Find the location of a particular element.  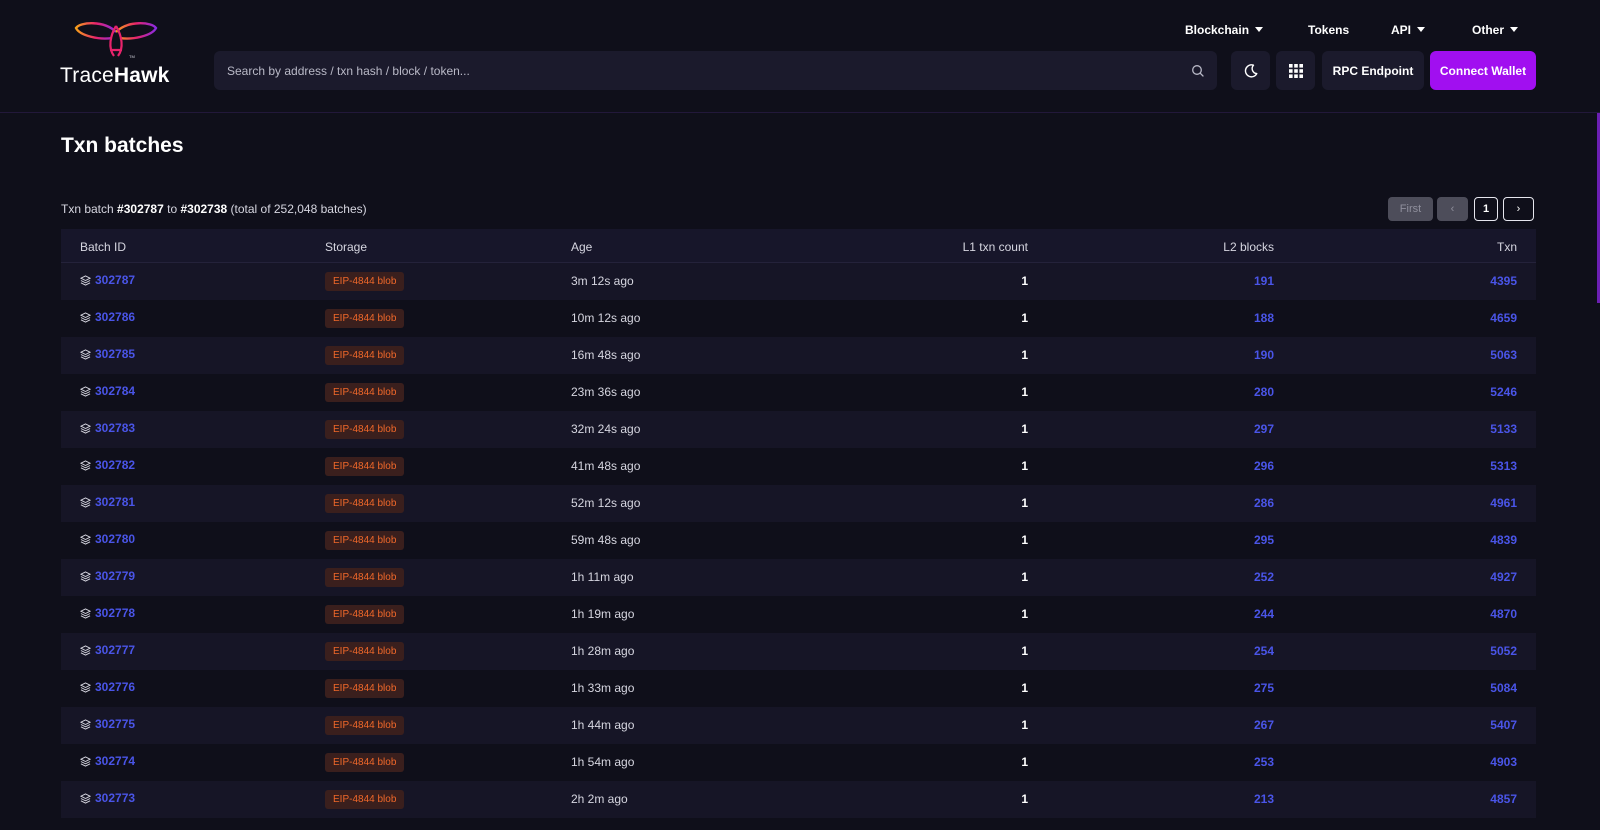

l2-blocks-link: 297 is located at coordinates (1264, 429).